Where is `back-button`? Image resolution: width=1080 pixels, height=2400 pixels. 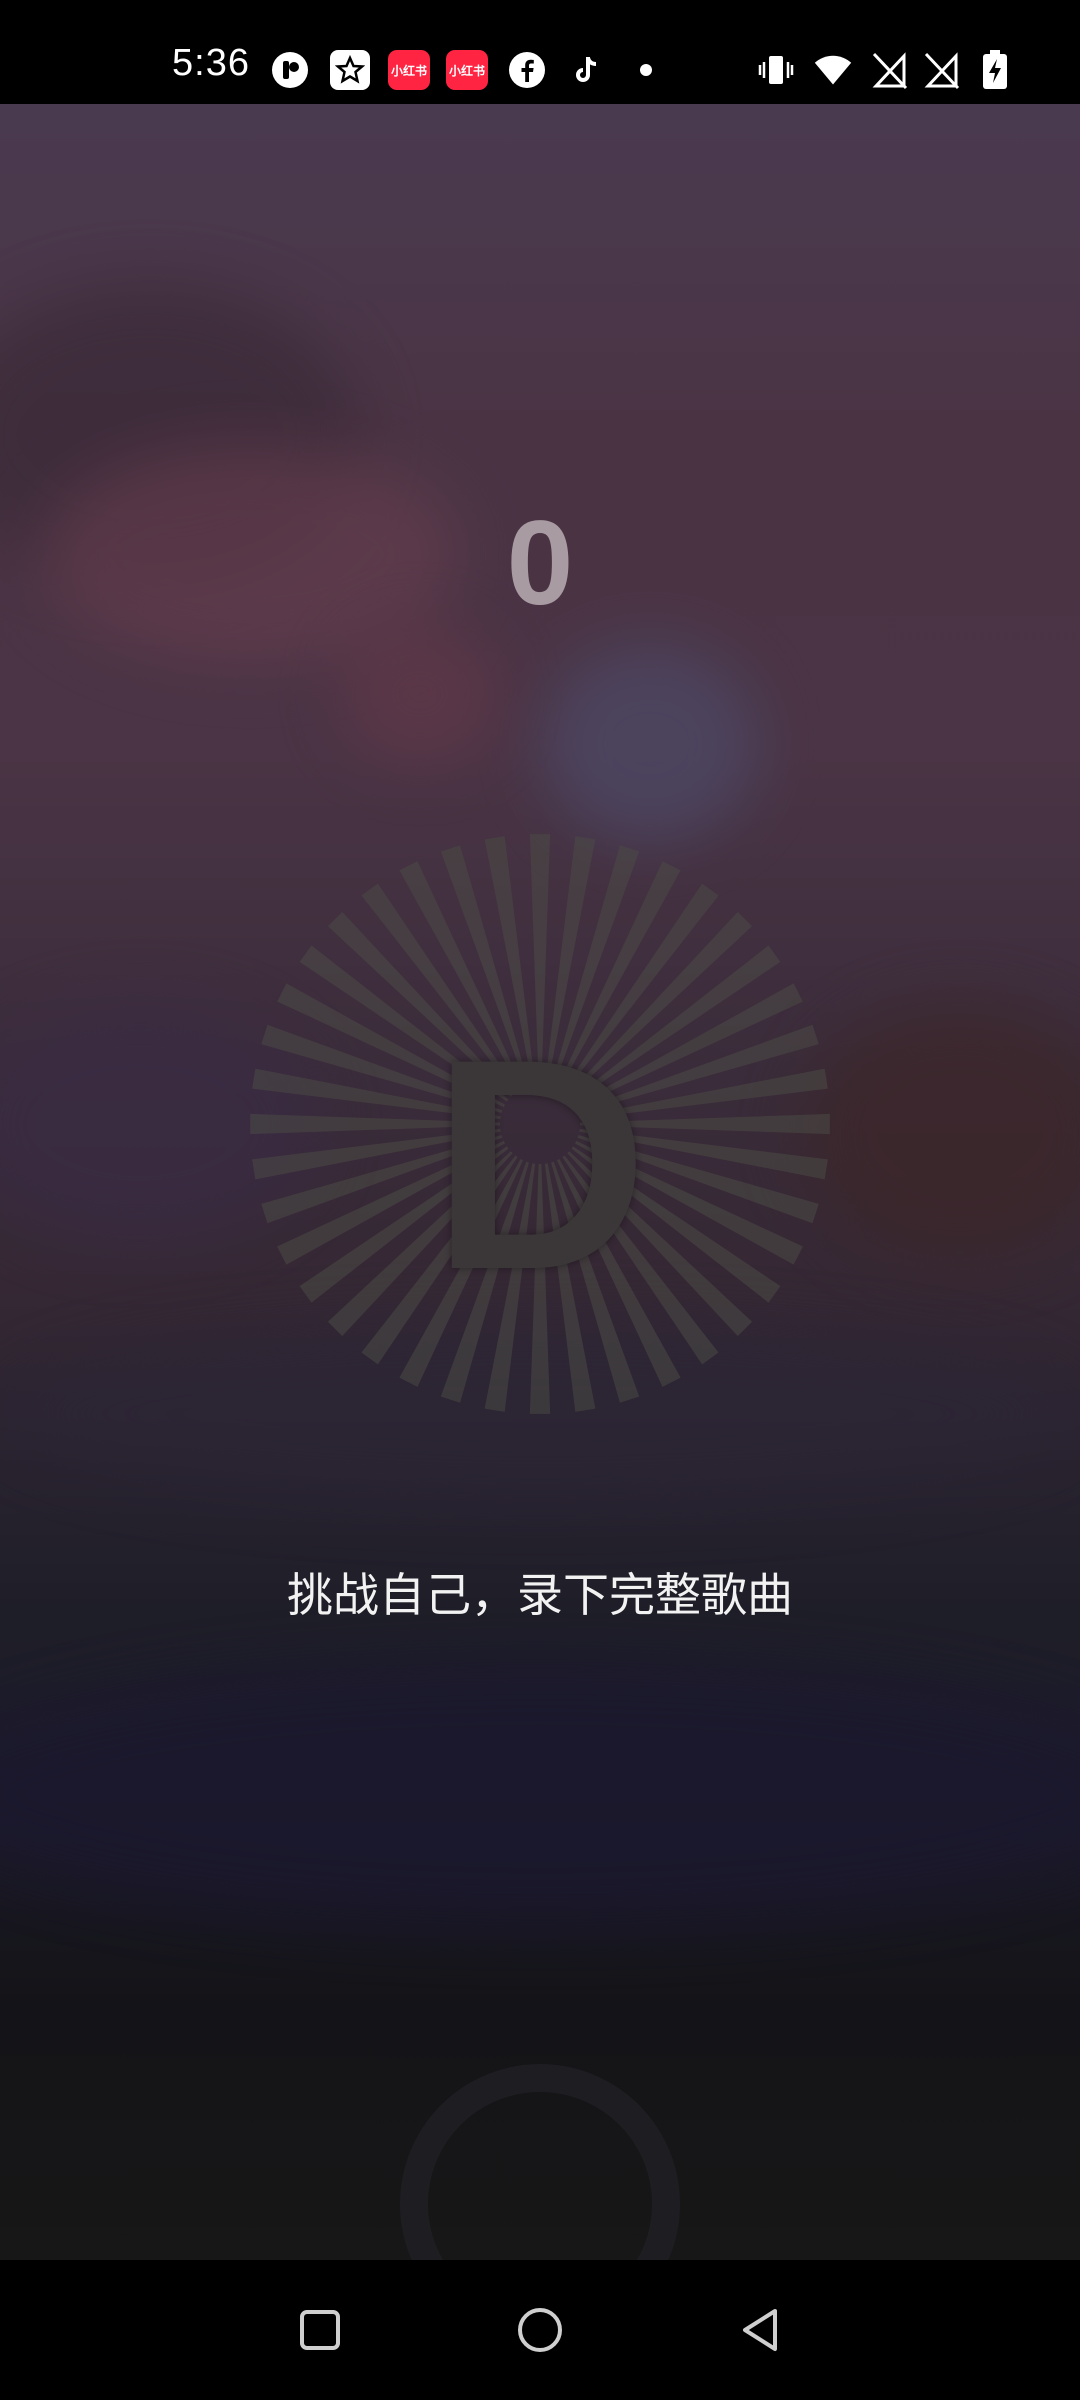
back-button is located at coordinates (760, 2330).